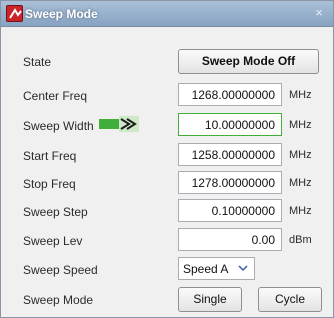 This screenshot has height=318, width=334. What do you see at coordinates (49, 184) in the screenshot?
I see `stop-freq-label: Stop Freq` at bounding box center [49, 184].